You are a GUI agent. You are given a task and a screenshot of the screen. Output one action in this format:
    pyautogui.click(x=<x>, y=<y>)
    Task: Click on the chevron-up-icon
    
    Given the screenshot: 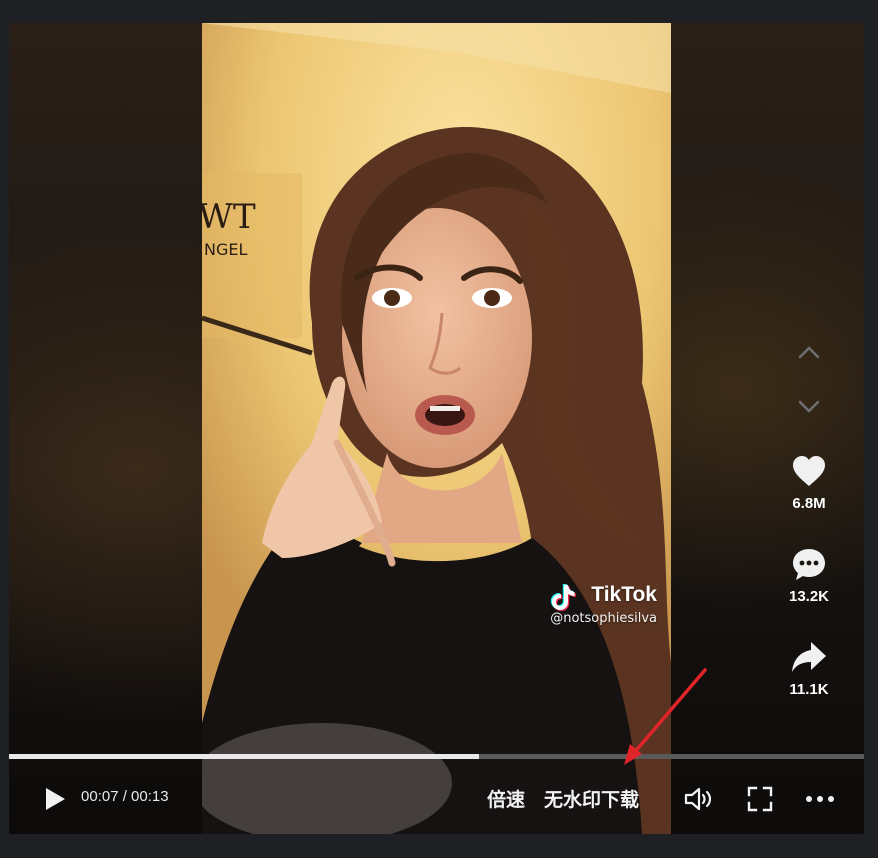 What is the action you would take?
    pyautogui.click(x=809, y=352)
    